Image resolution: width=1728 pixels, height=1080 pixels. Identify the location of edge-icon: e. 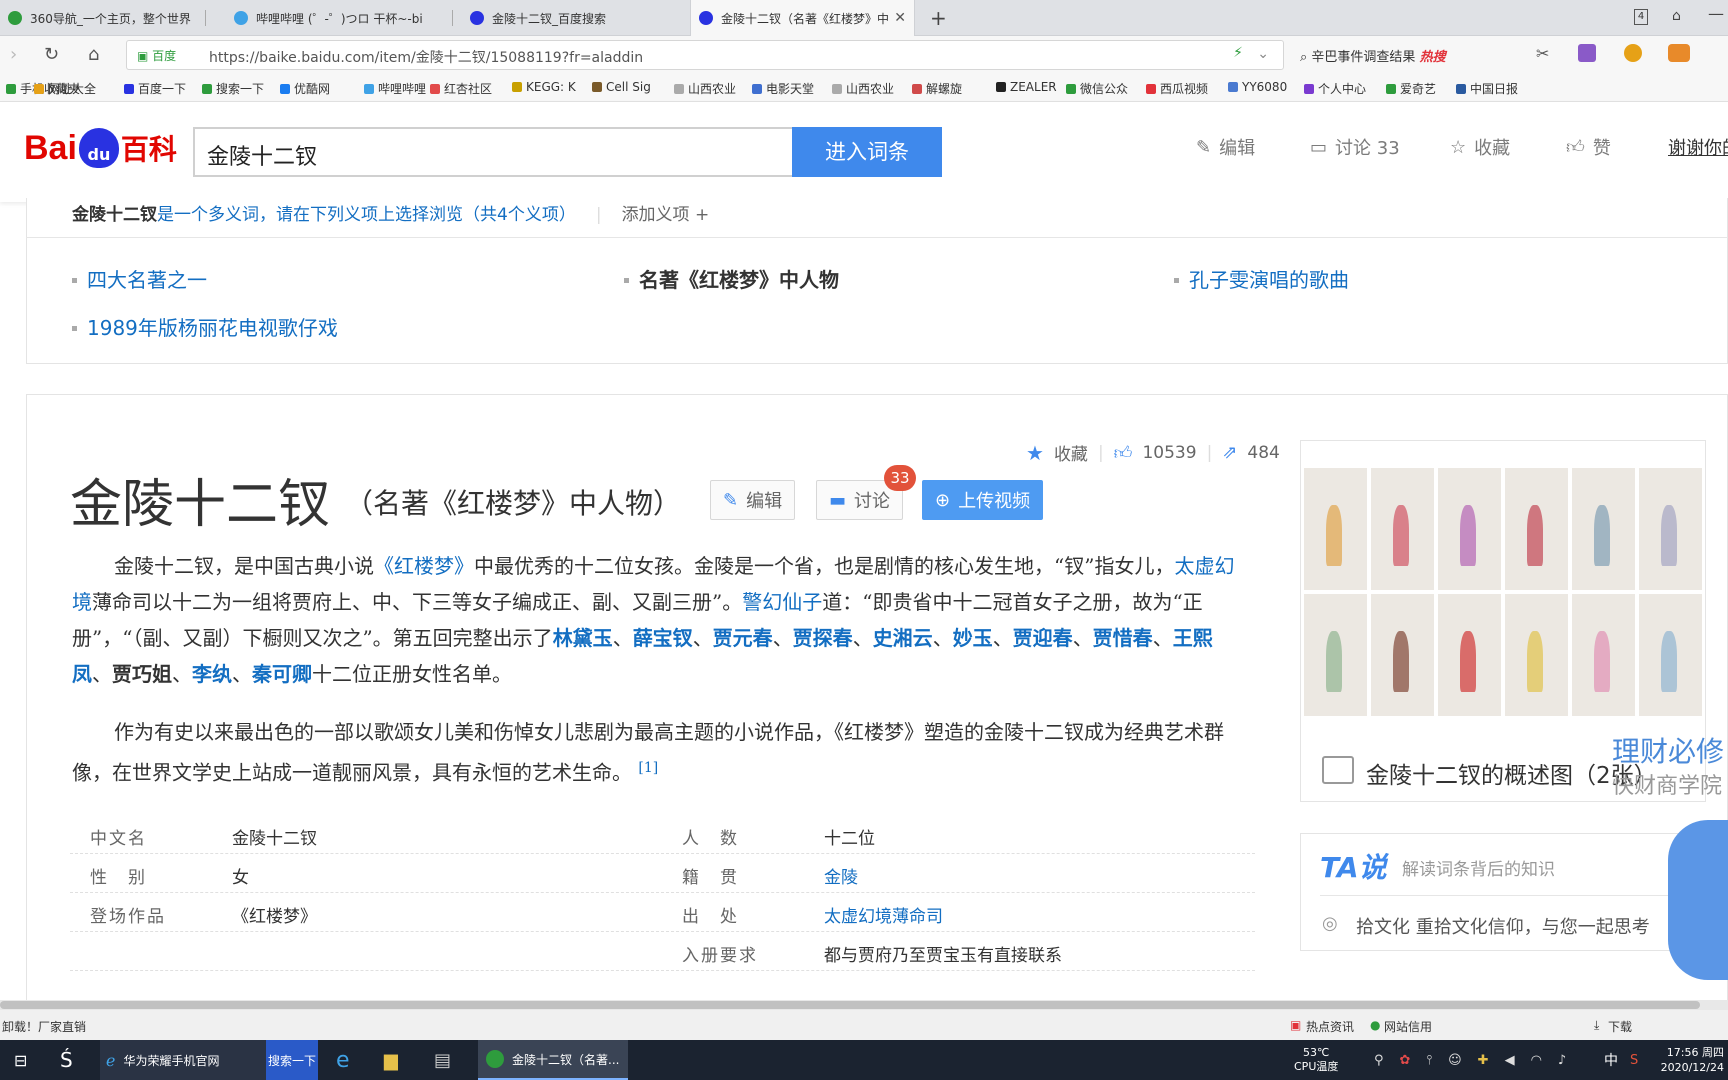
(343, 1060).